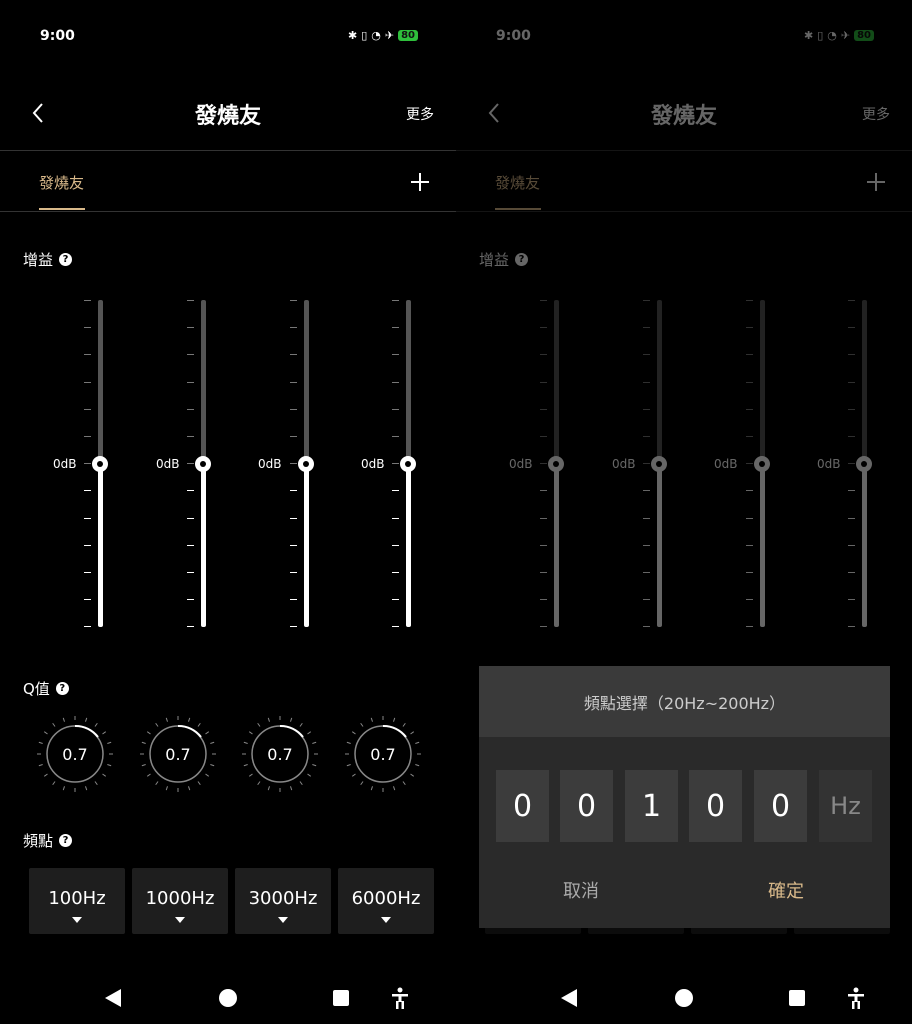 This screenshot has height=1024, width=912. What do you see at coordinates (651, 806) in the screenshot?
I see `digit-picker-3: 1` at bounding box center [651, 806].